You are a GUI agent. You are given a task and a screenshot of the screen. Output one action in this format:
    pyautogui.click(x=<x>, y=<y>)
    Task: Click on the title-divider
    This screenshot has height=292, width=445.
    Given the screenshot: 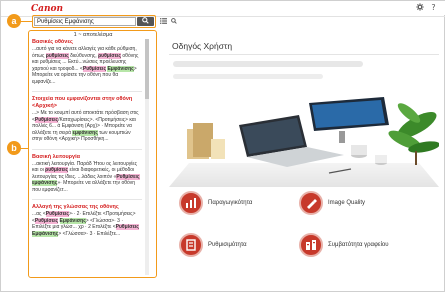 What is the action you would take?
    pyautogui.click(x=304, y=54)
    